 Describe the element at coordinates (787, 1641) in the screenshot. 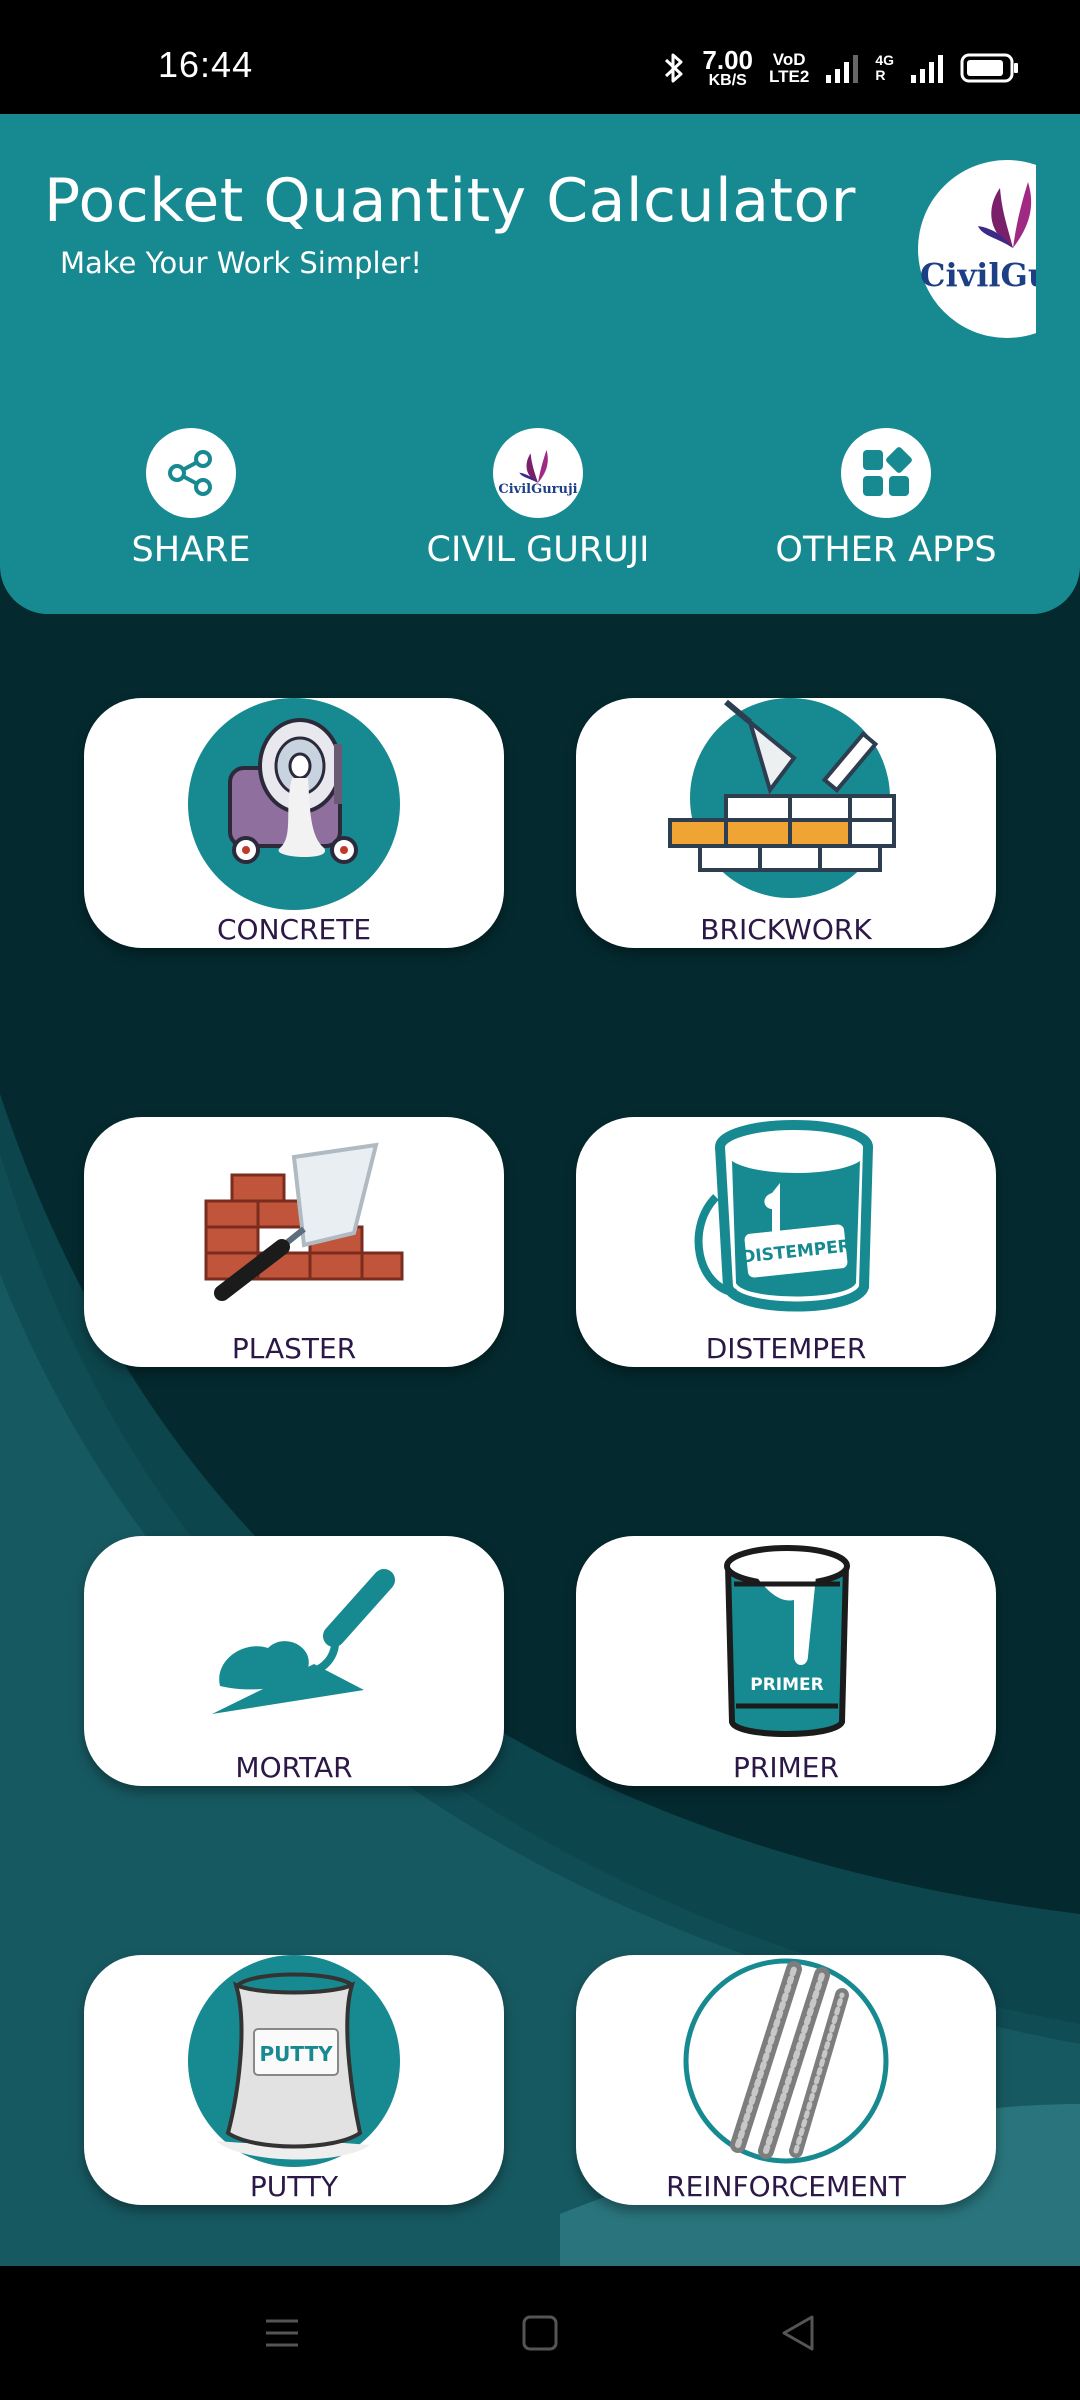

I see `primer-can-icon: PRIMER` at that location.